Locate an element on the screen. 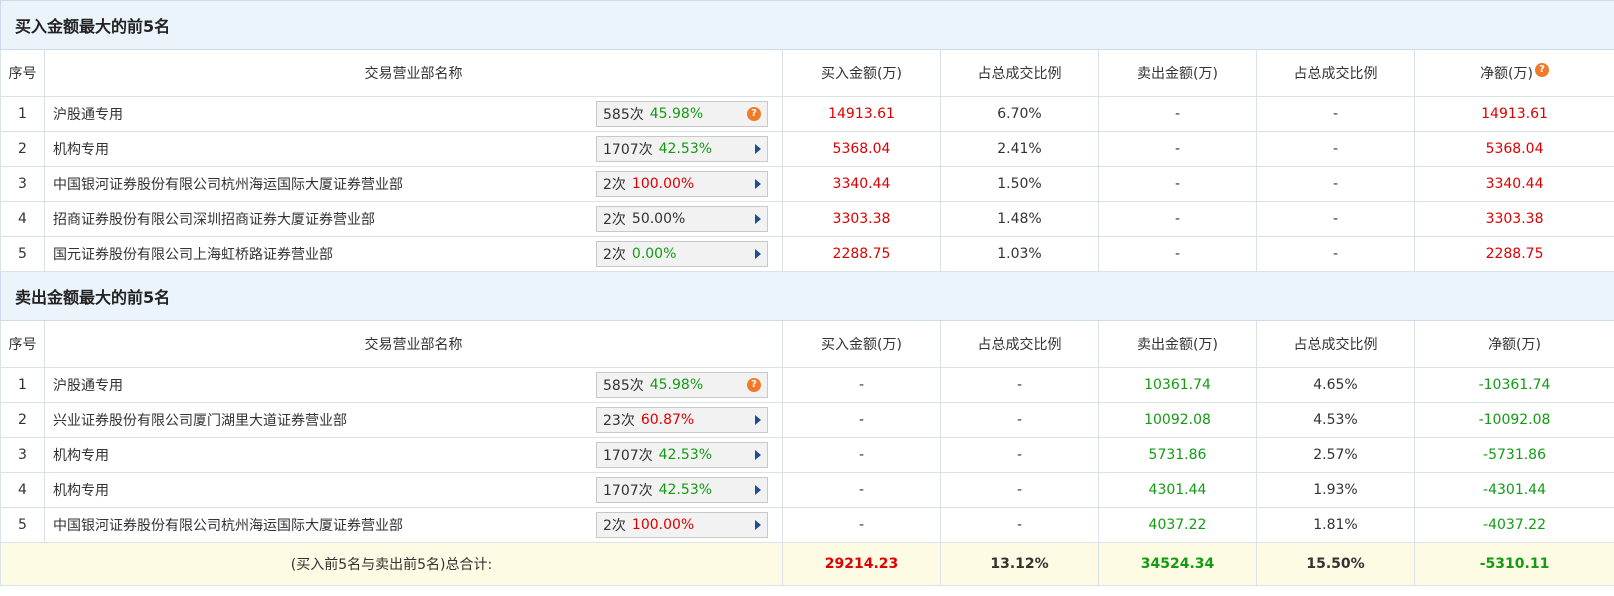  buy-amount: 3340.44 is located at coordinates (861, 184).